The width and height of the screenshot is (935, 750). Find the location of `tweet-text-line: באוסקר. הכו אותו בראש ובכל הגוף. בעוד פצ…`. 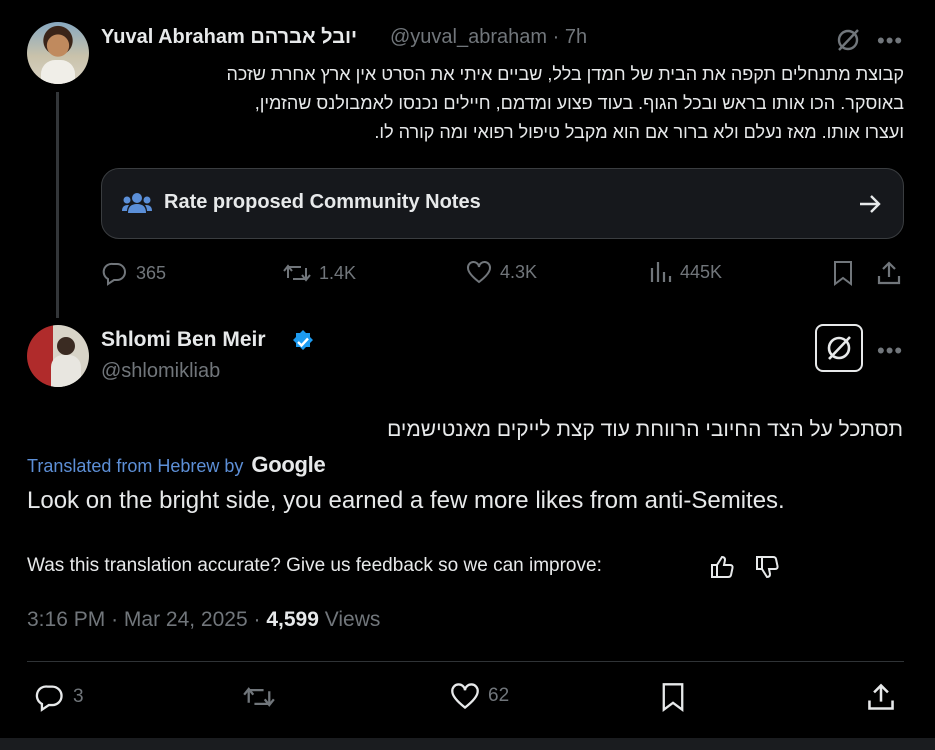

tweet-text-line: באוסקר. הכו אותו בראש ובכל הגוף. בעוד פצ… is located at coordinates (579, 103).